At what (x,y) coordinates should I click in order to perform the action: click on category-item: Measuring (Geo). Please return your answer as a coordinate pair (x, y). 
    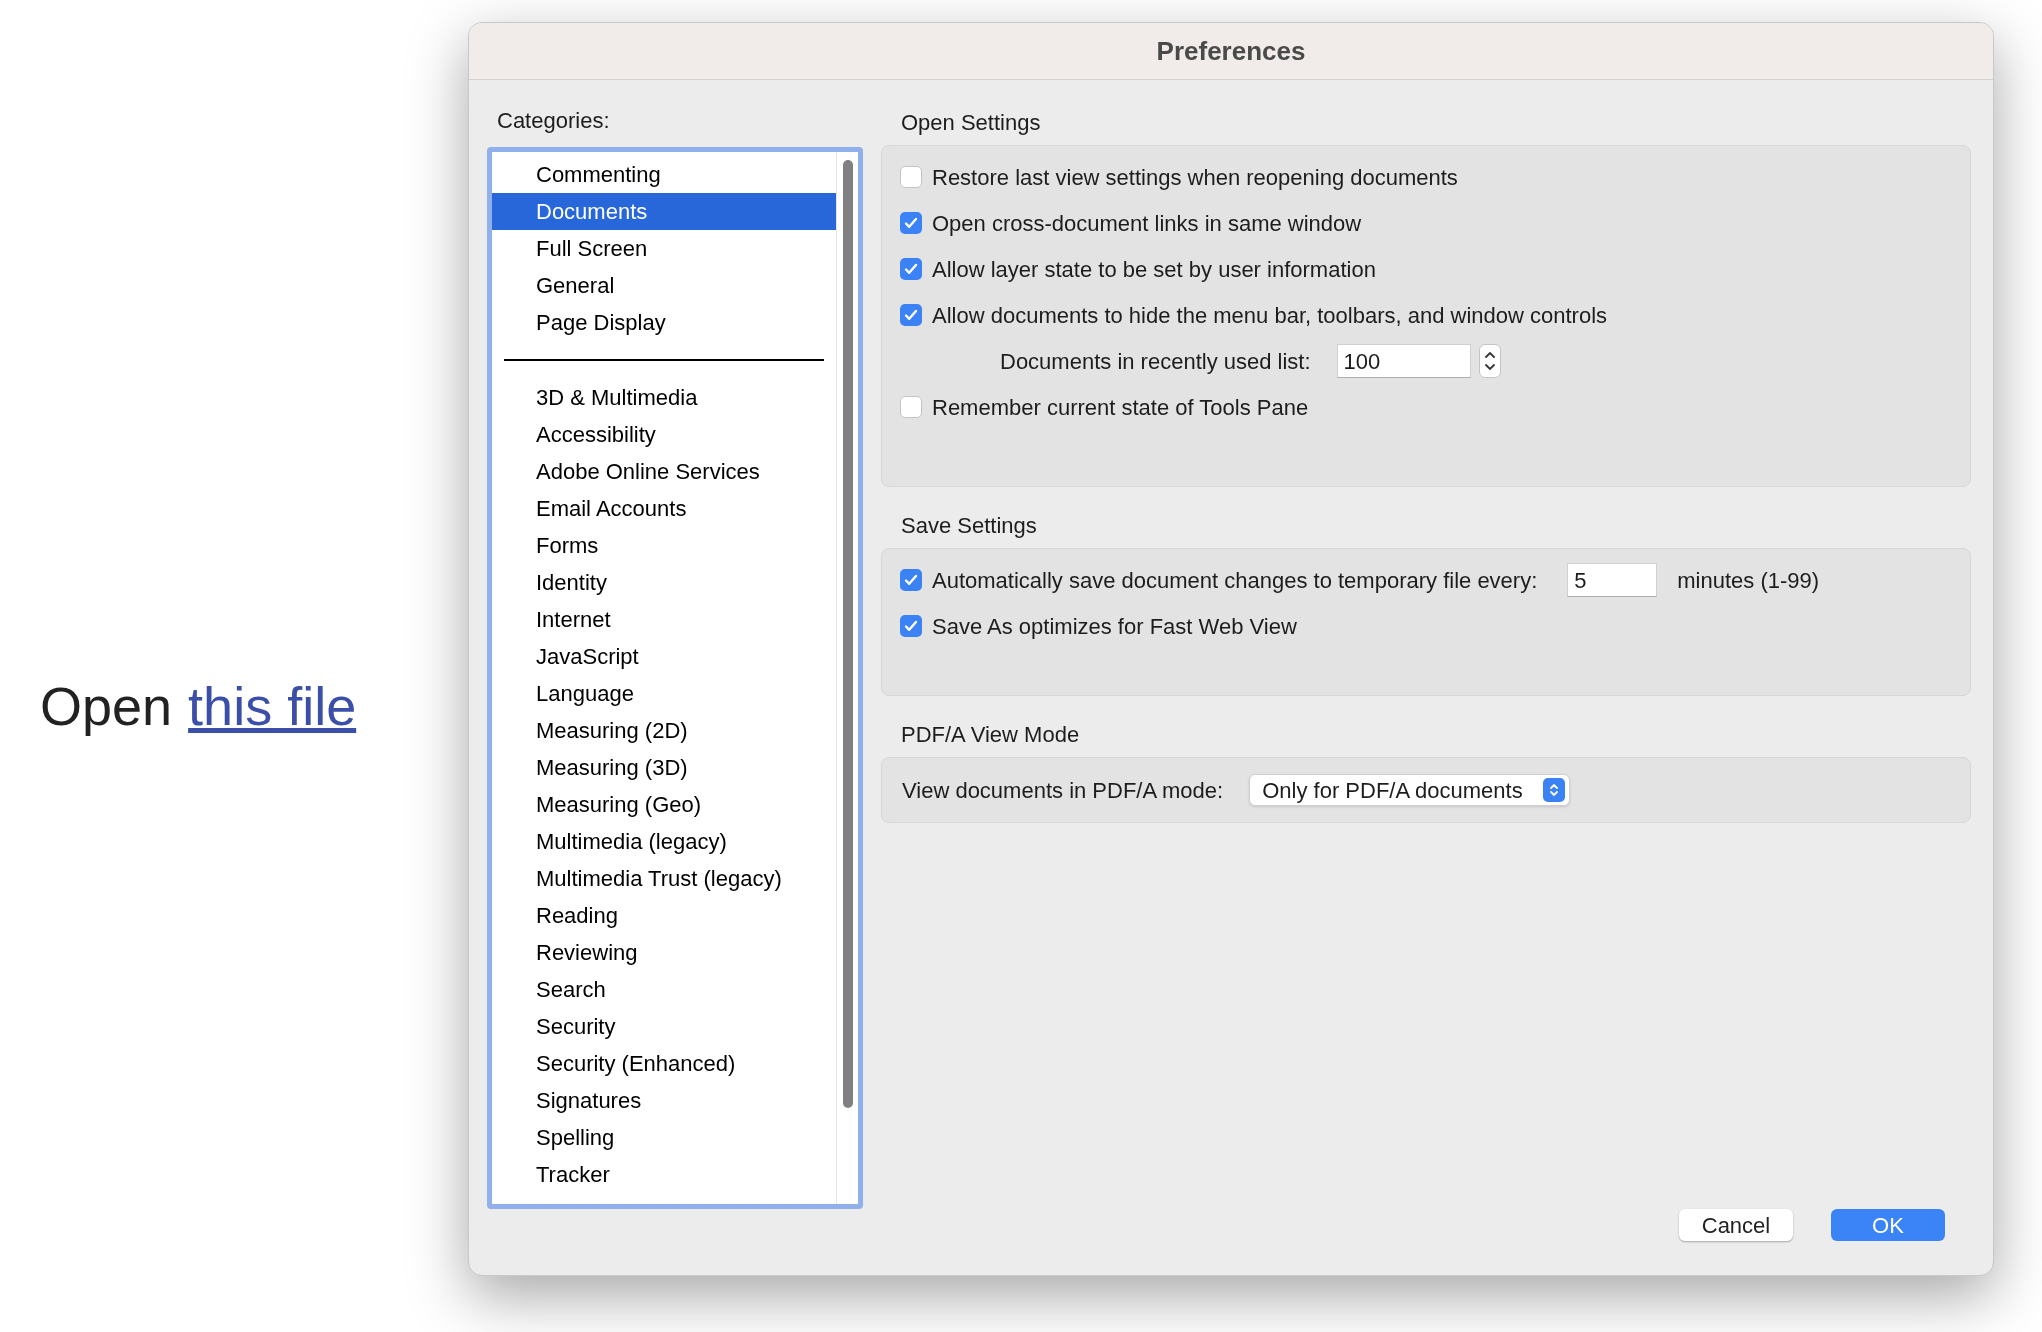
    Looking at the image, I should click on (664, 804).